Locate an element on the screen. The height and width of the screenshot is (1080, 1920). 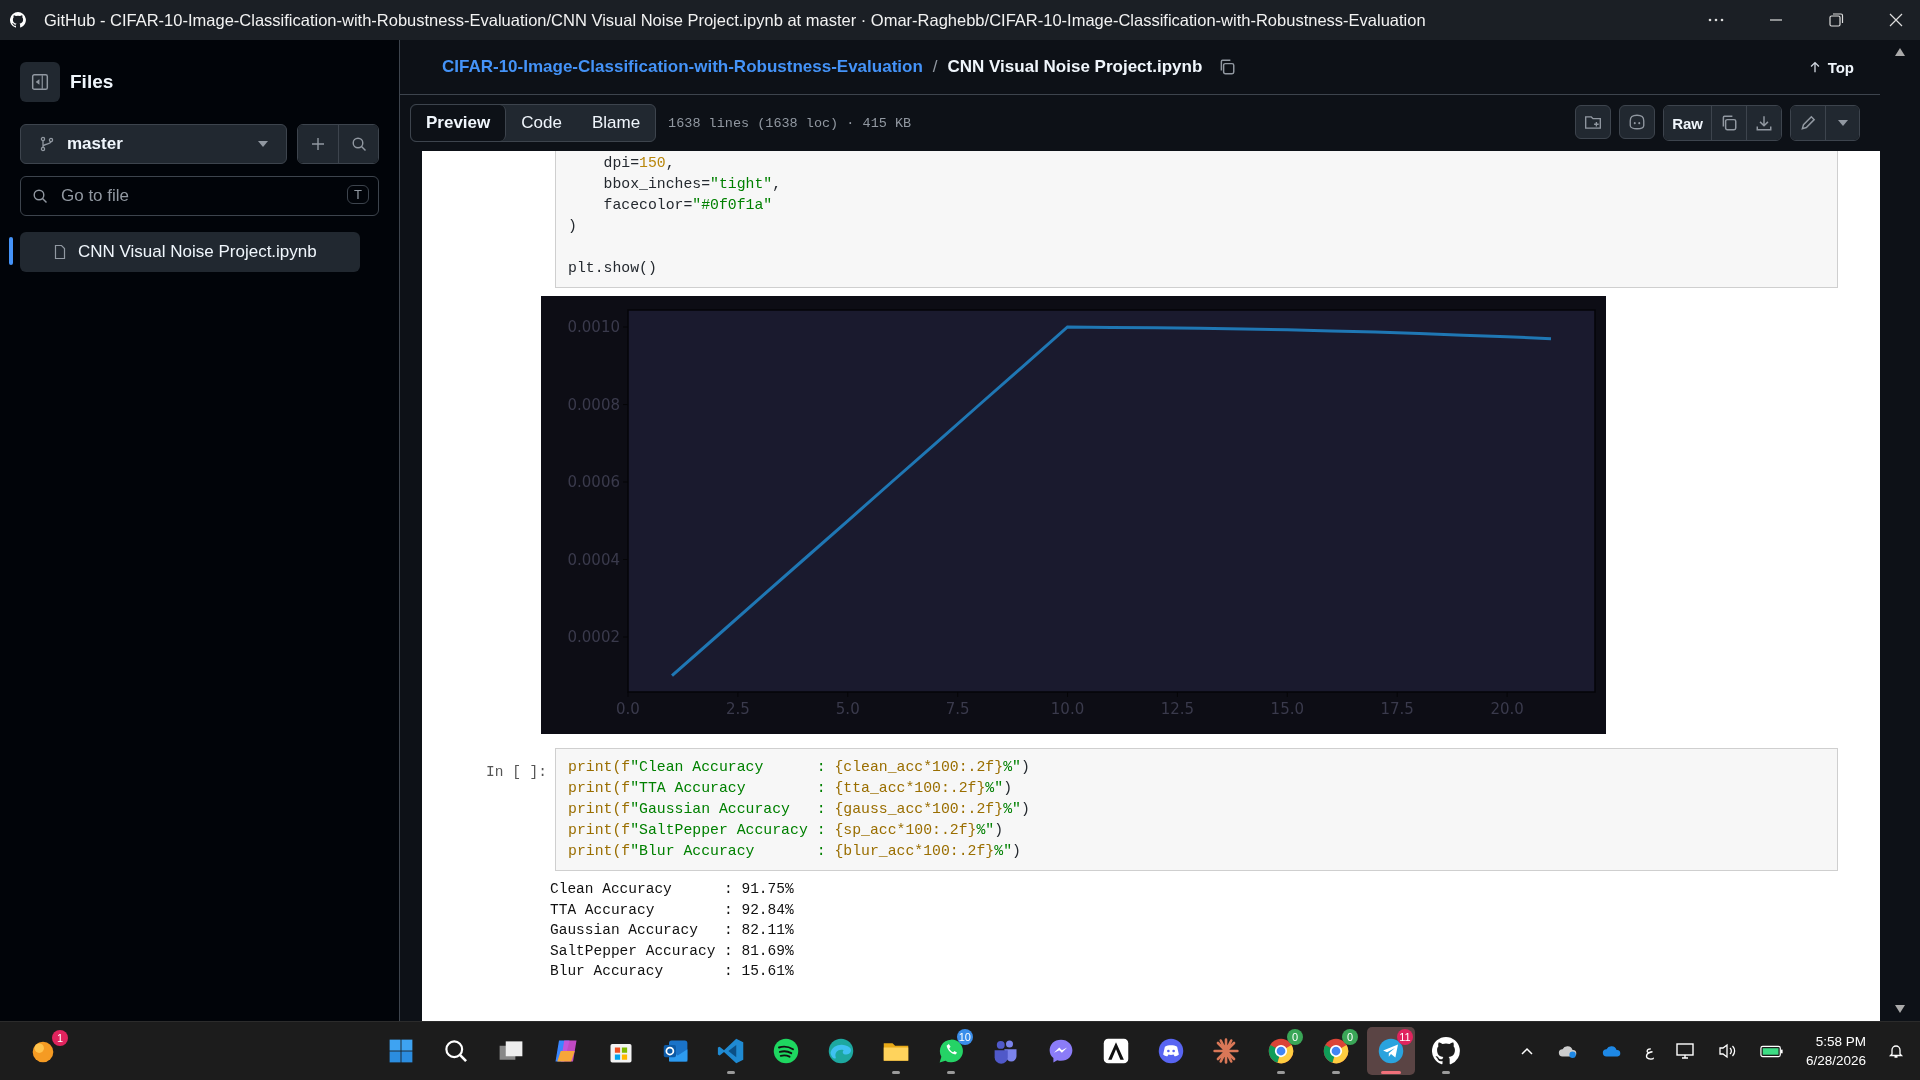
branch-selector: master is located at coordinates (153, 144).